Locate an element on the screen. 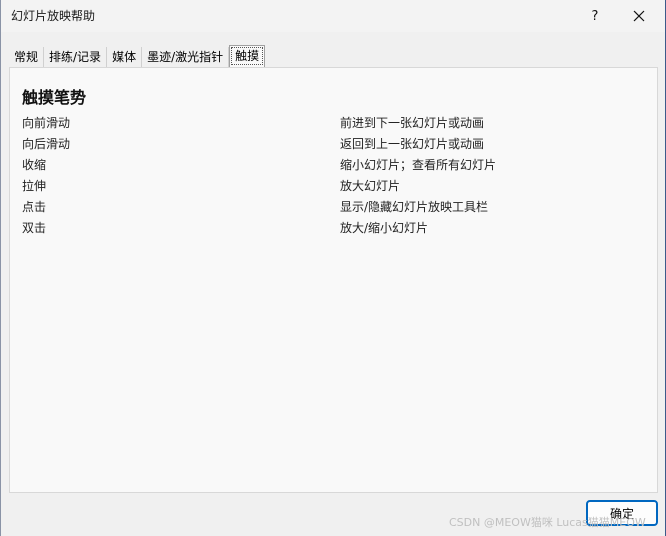  gesture-name: 拉伸 is located at coordinates (34, 186).